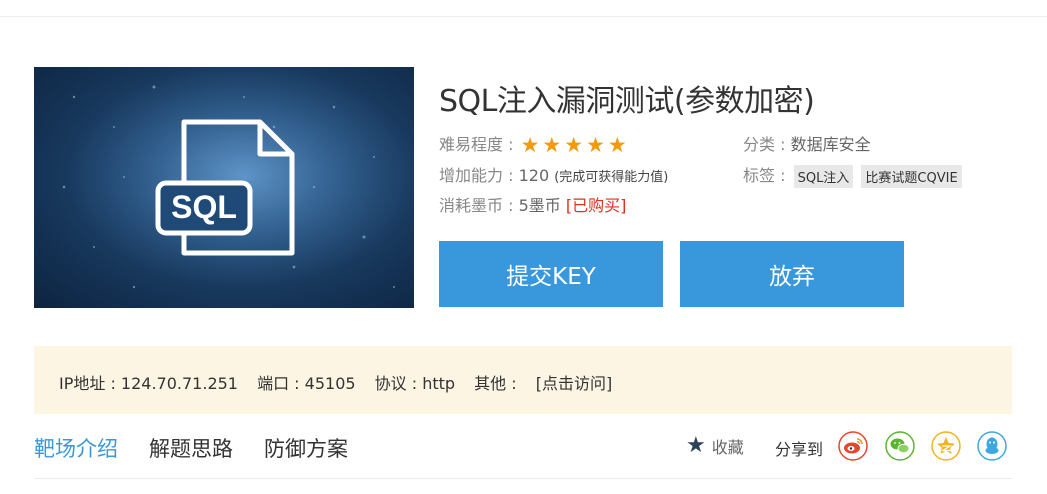 Image resolution: width=1047 pixels, height=494 pixels. What do you see at coordinates (992, 446) in the screenshot?
I see `qq-icon` at bounding box center [992, 446].